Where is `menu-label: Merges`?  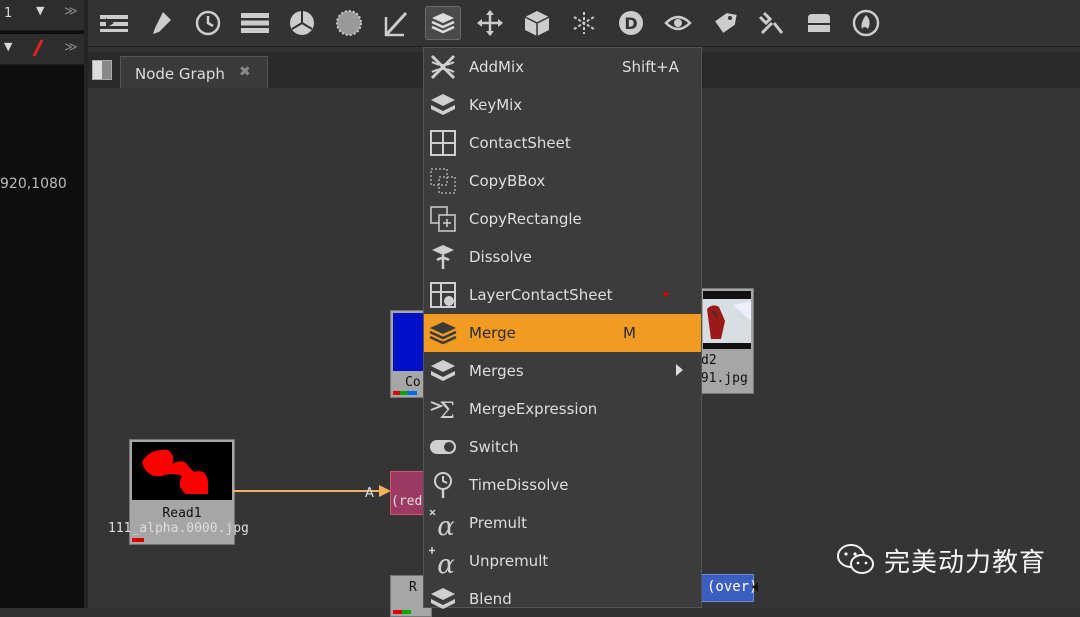
menu-label: Merges is located at coordinates (496, 371).